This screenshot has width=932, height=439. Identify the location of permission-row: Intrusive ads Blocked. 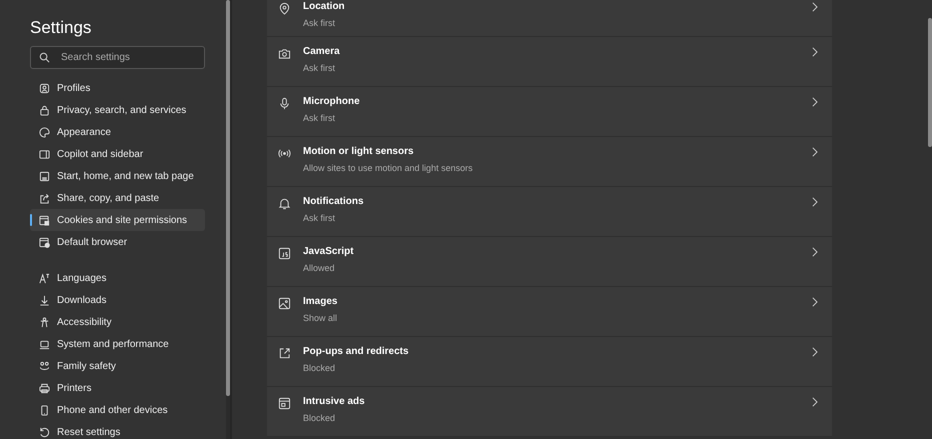
(549, 412).